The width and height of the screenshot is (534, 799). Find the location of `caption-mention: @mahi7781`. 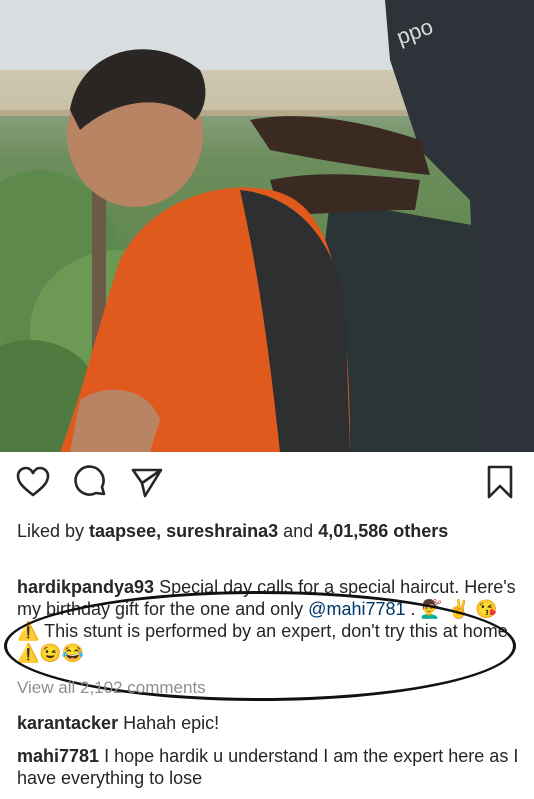

caption-mention: @mahi7781 is located at coordinates (356, 609).